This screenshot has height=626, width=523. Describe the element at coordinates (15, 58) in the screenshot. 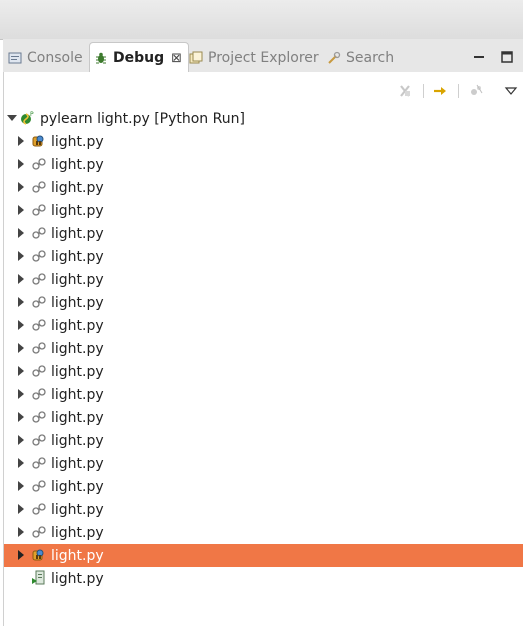

I see `console-icon` at that location.